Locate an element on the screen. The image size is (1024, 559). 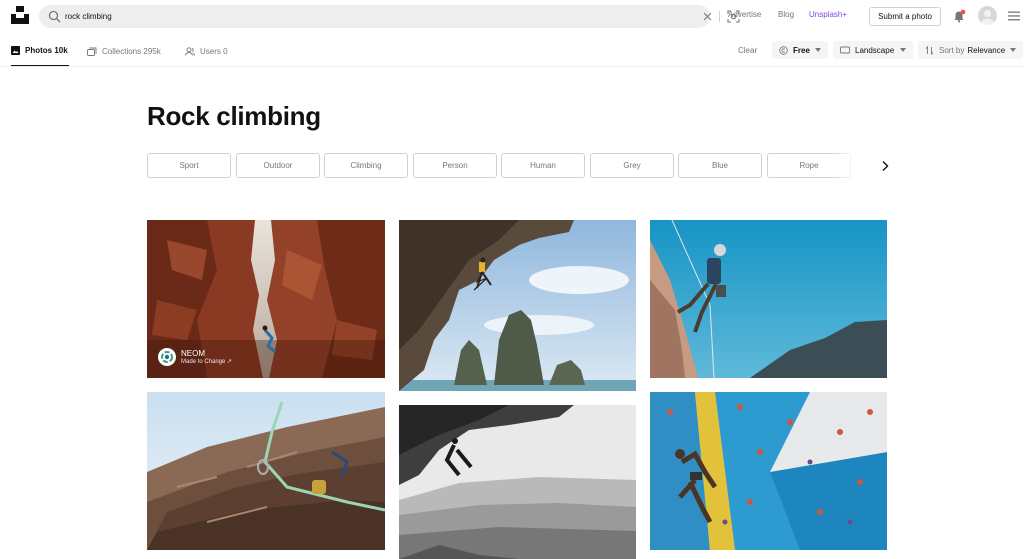
credit-subtitle: Made to Change ↗ is located at coordinates (207, 361).